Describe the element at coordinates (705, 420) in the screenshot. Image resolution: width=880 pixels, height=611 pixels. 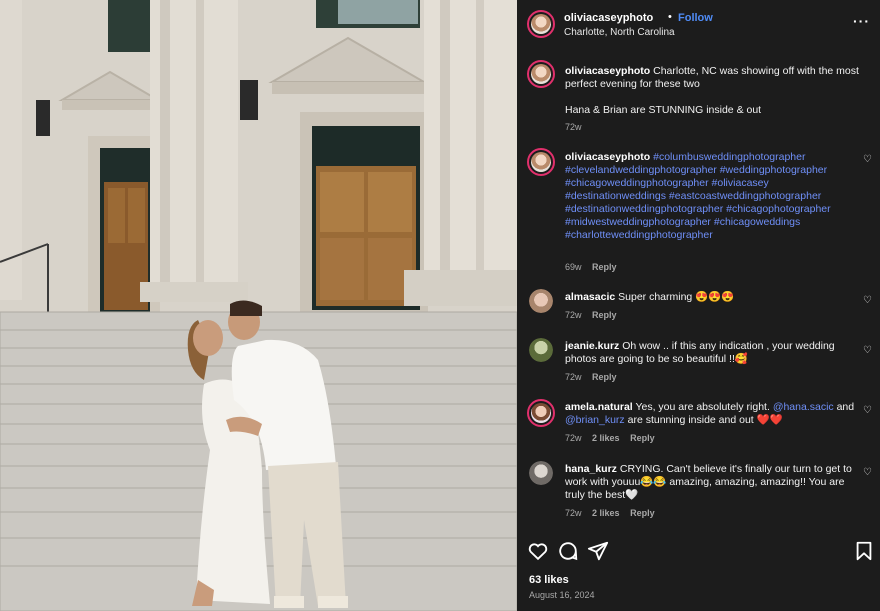
I see `comment-body-c: are stunning inside and out ❤️❤️` at that location.